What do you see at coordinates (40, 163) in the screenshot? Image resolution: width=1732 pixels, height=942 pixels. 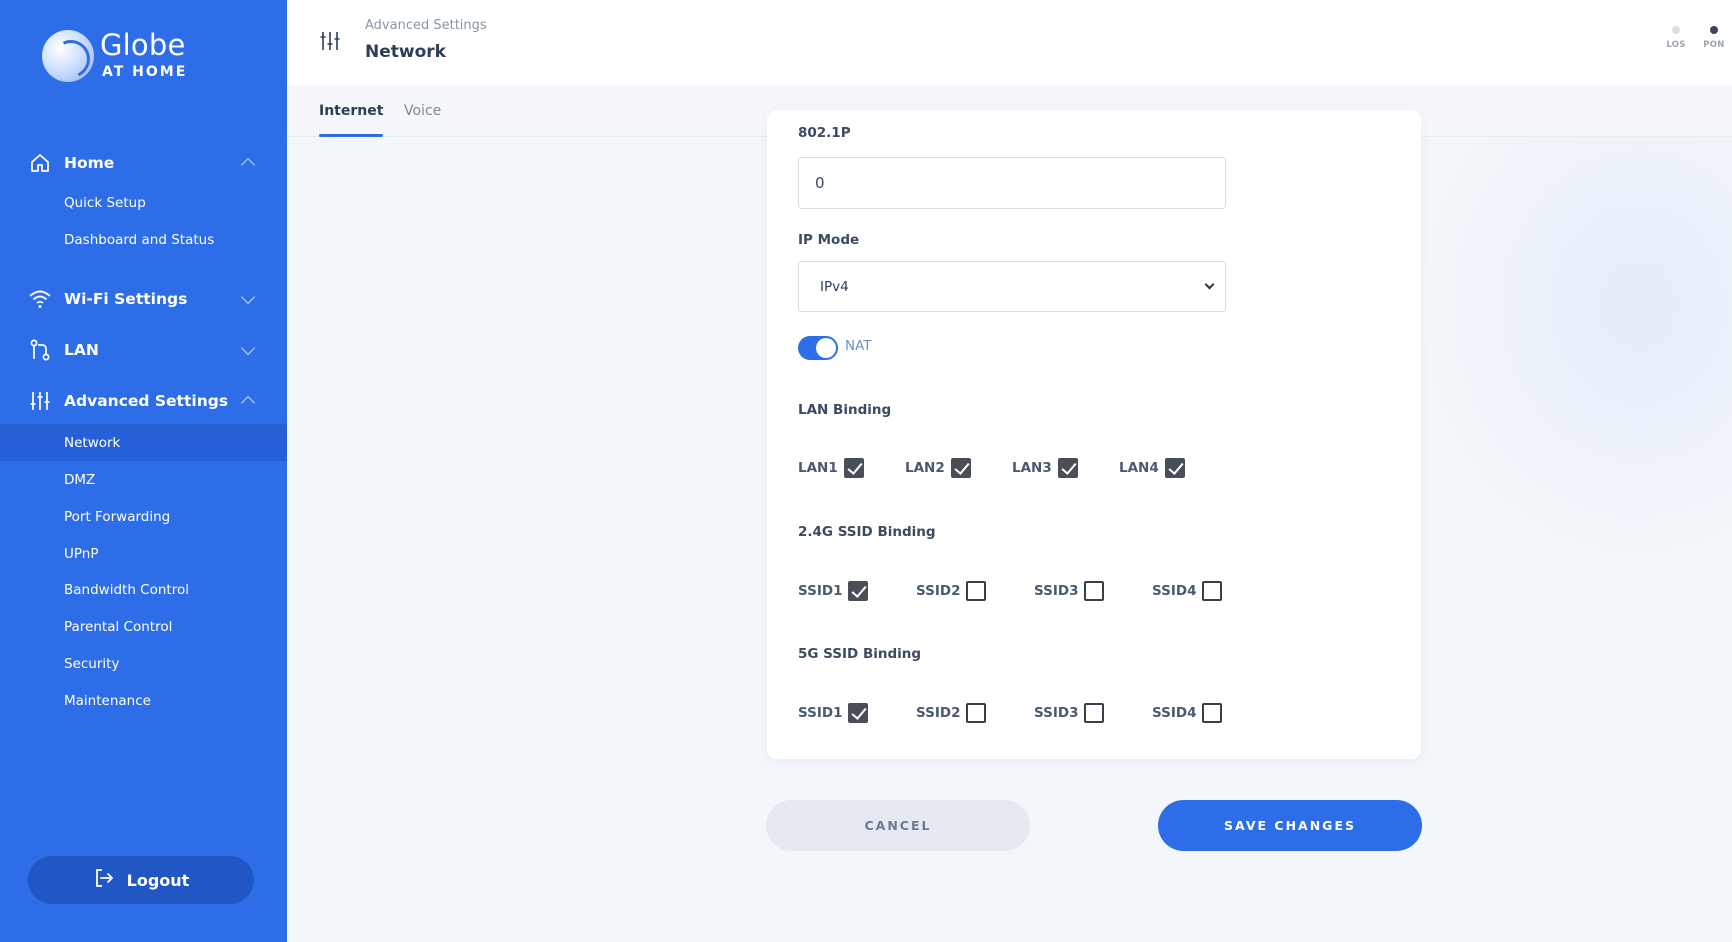 I see `home-icon` at bounding box center [40, 163].